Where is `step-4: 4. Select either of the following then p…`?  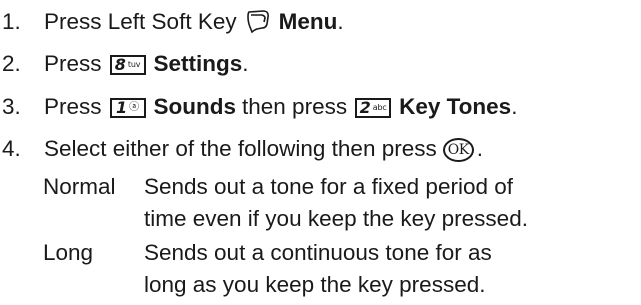 step-4: 4. Select either of the following then p… is located at coordinates (241, 149).